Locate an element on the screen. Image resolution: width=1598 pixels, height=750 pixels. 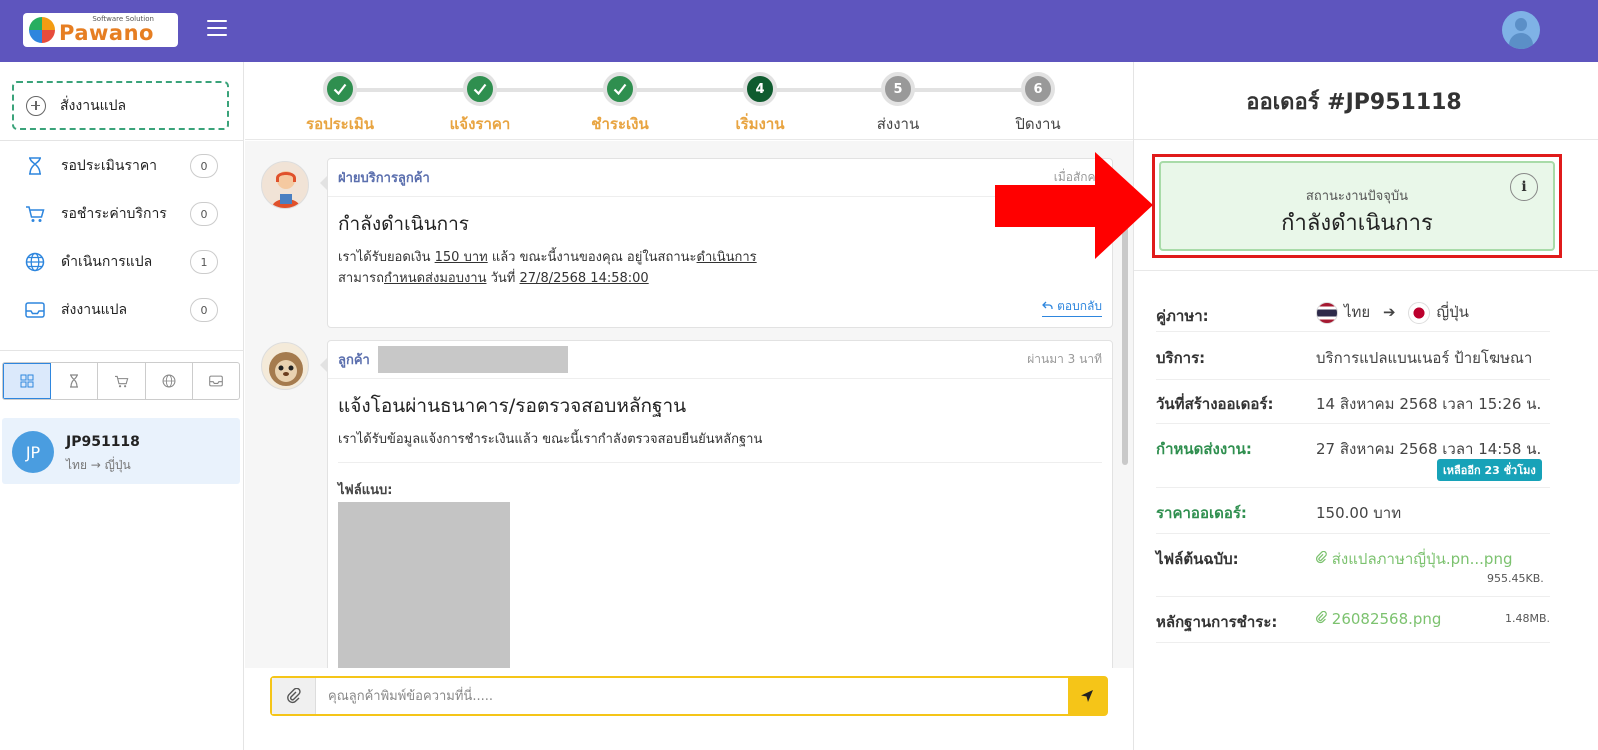
filter-tab-pending-payment is located at coordinates (122, 381).